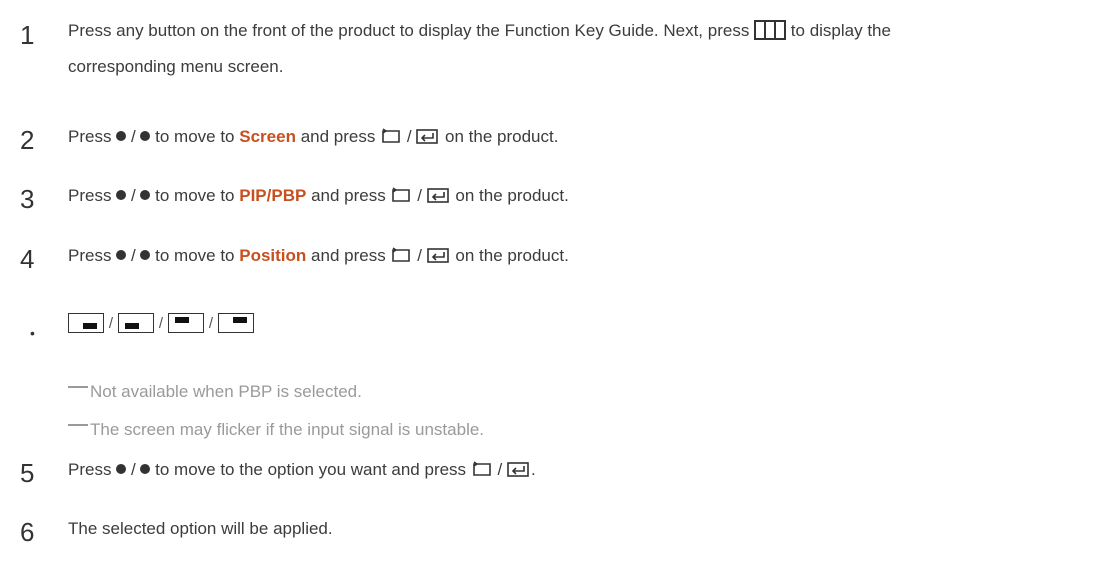 The image size is (1106, 568). What do you see at coordinates (27, 35) in the screenshot?
I see `step-number: 1` at bounding box center [27, 35].